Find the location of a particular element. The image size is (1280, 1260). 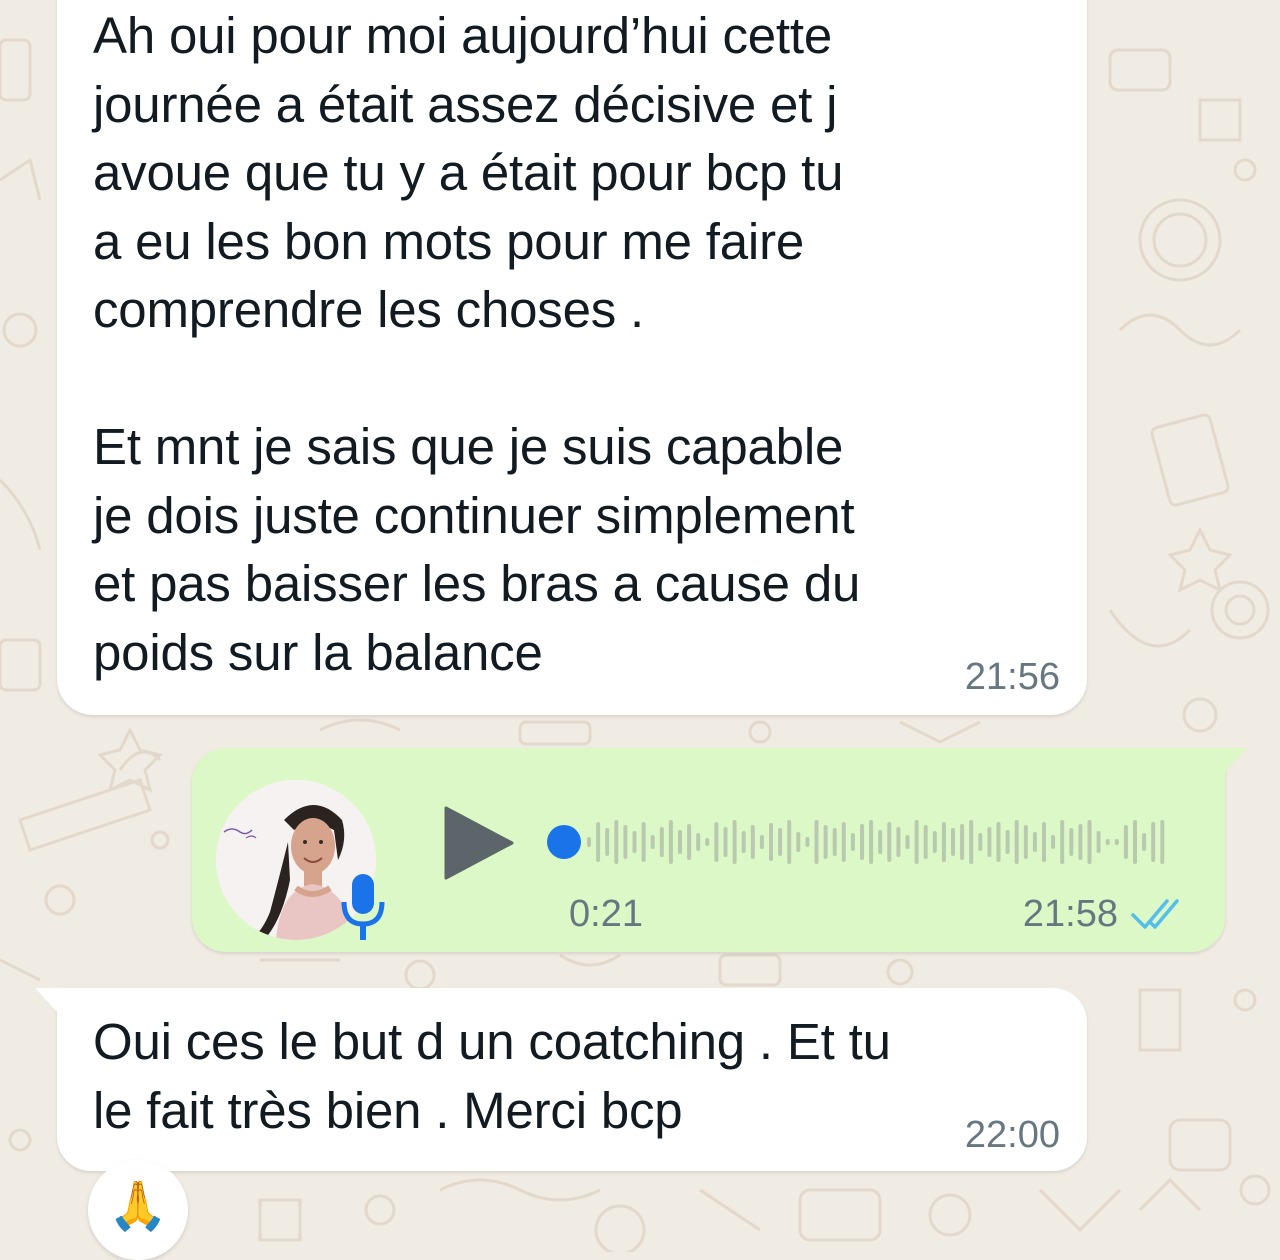

message-timestamp: 22:00 is located at coordinates (1012, 1135).